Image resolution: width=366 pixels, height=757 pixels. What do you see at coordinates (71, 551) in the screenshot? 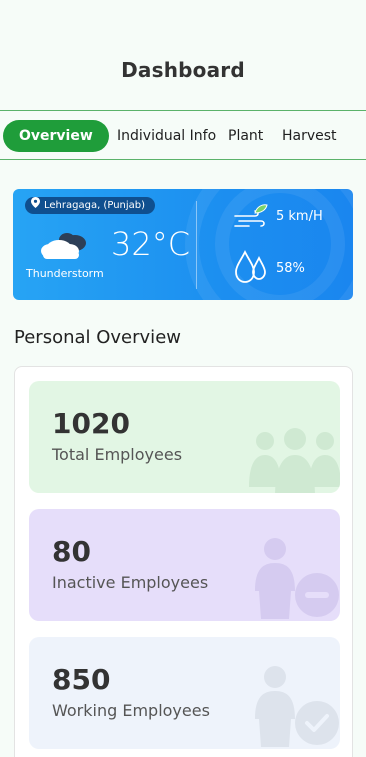
I see `inactive-employees-value: 80` at bounding box center [71, 551].